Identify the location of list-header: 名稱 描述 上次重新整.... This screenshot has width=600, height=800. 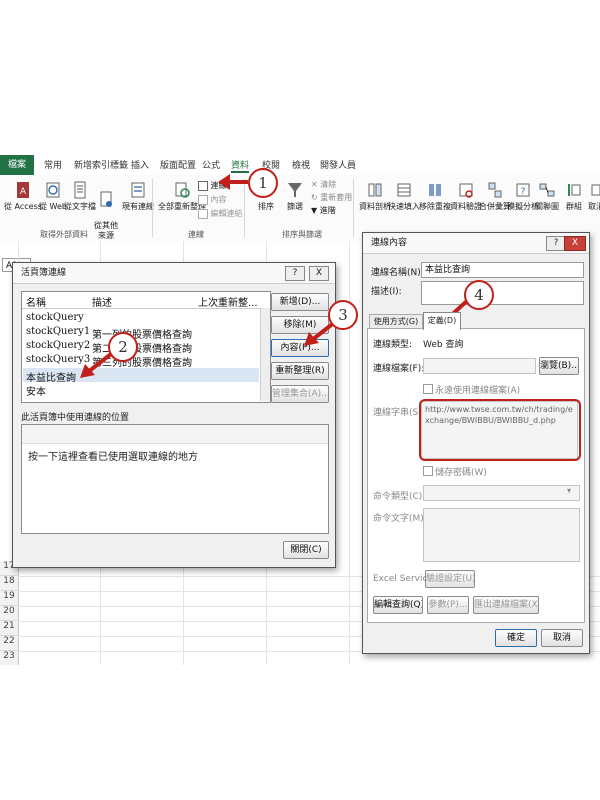
(146, 300).